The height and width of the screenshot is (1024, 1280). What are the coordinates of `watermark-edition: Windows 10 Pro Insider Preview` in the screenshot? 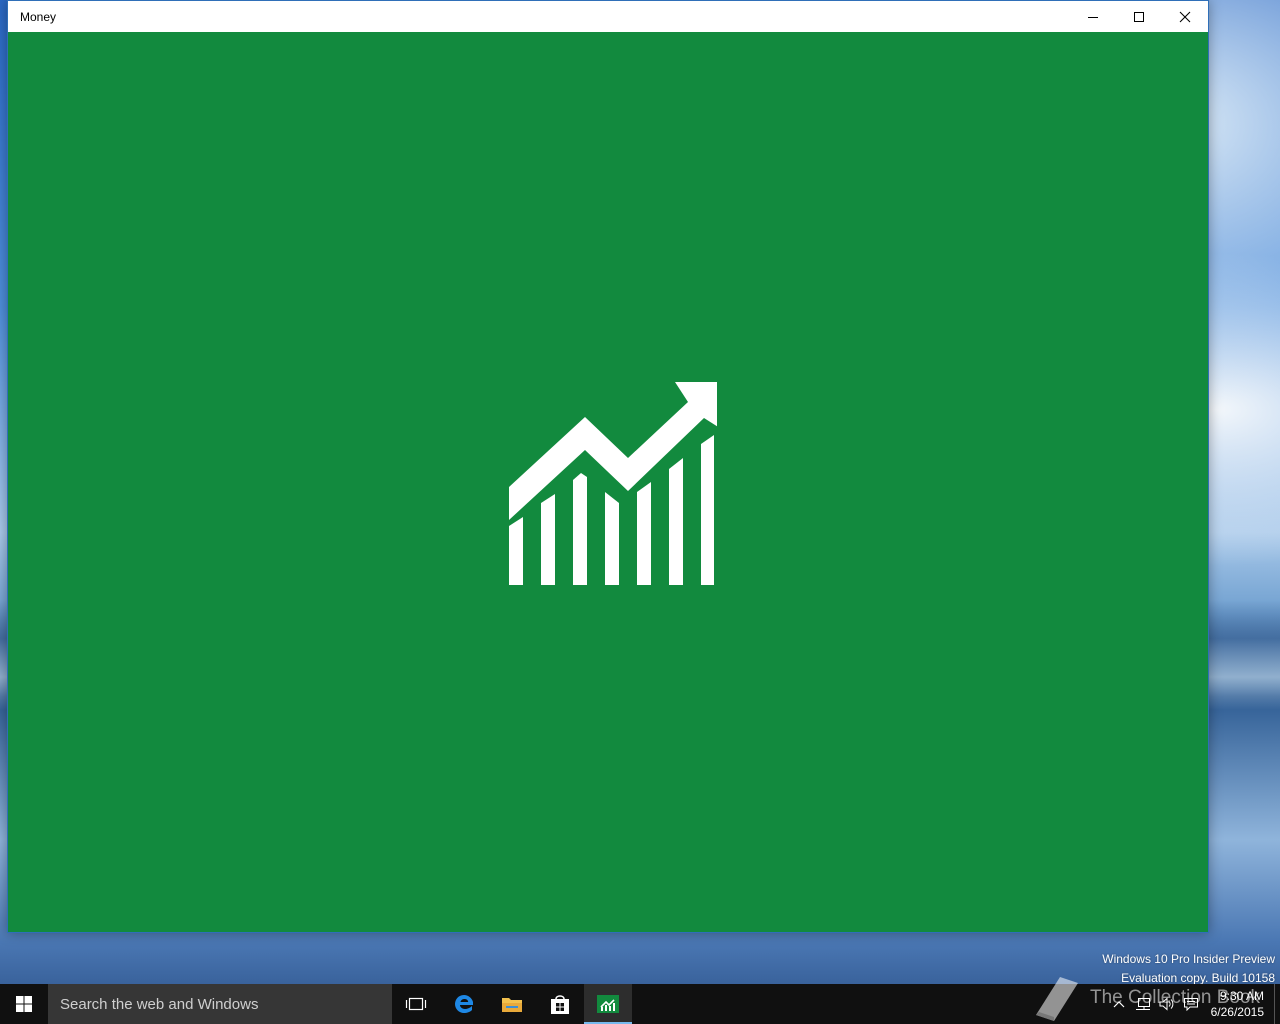 It's located at (1188, 959).